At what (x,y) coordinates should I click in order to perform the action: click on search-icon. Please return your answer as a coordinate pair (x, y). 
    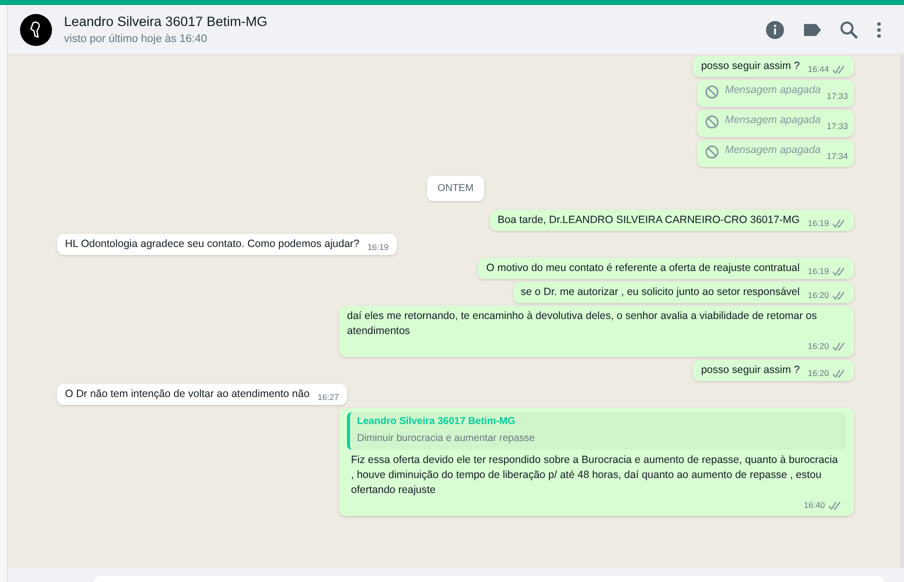
    Looking at the image, I should click on (849, 30).